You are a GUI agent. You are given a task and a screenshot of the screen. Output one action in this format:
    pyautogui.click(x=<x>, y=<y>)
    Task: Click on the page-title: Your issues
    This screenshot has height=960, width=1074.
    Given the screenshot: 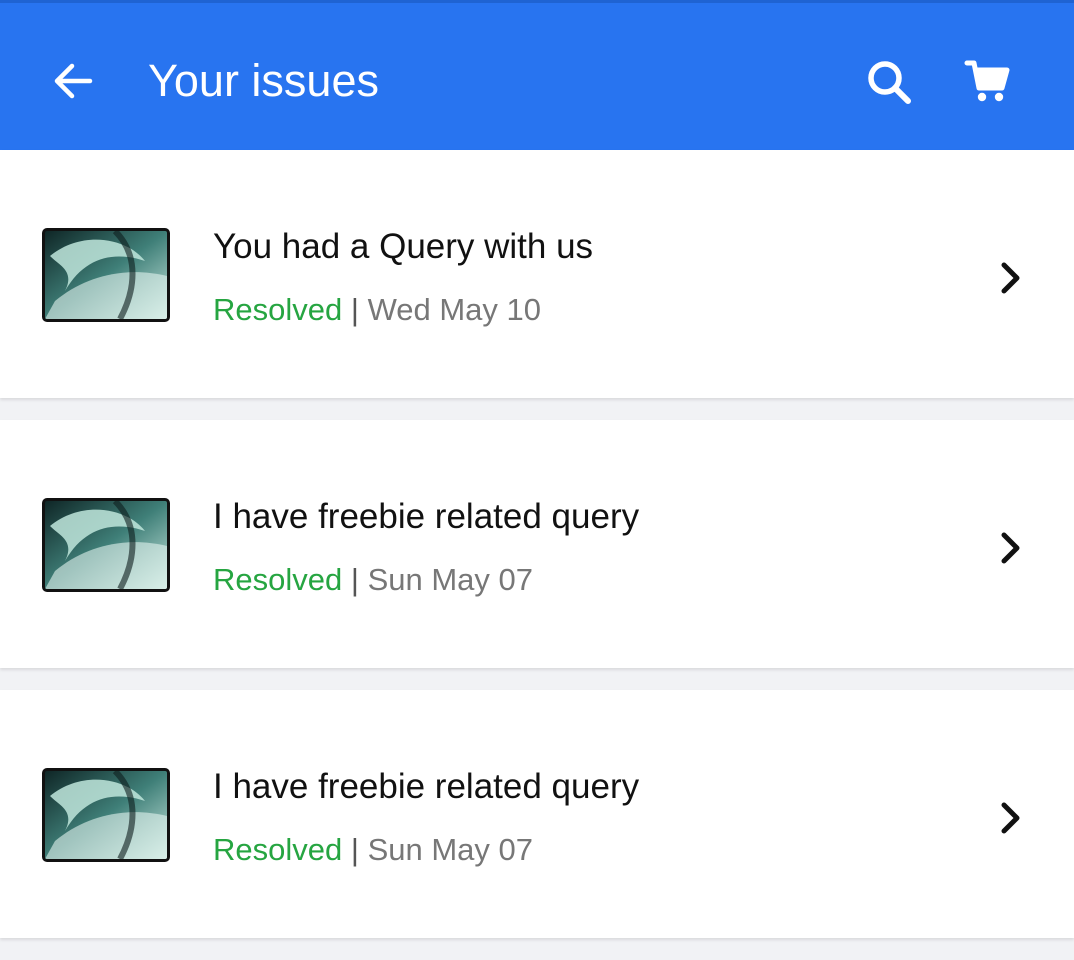 What is the action you would take?
    pyautogui.click(x=263, y=80)
    